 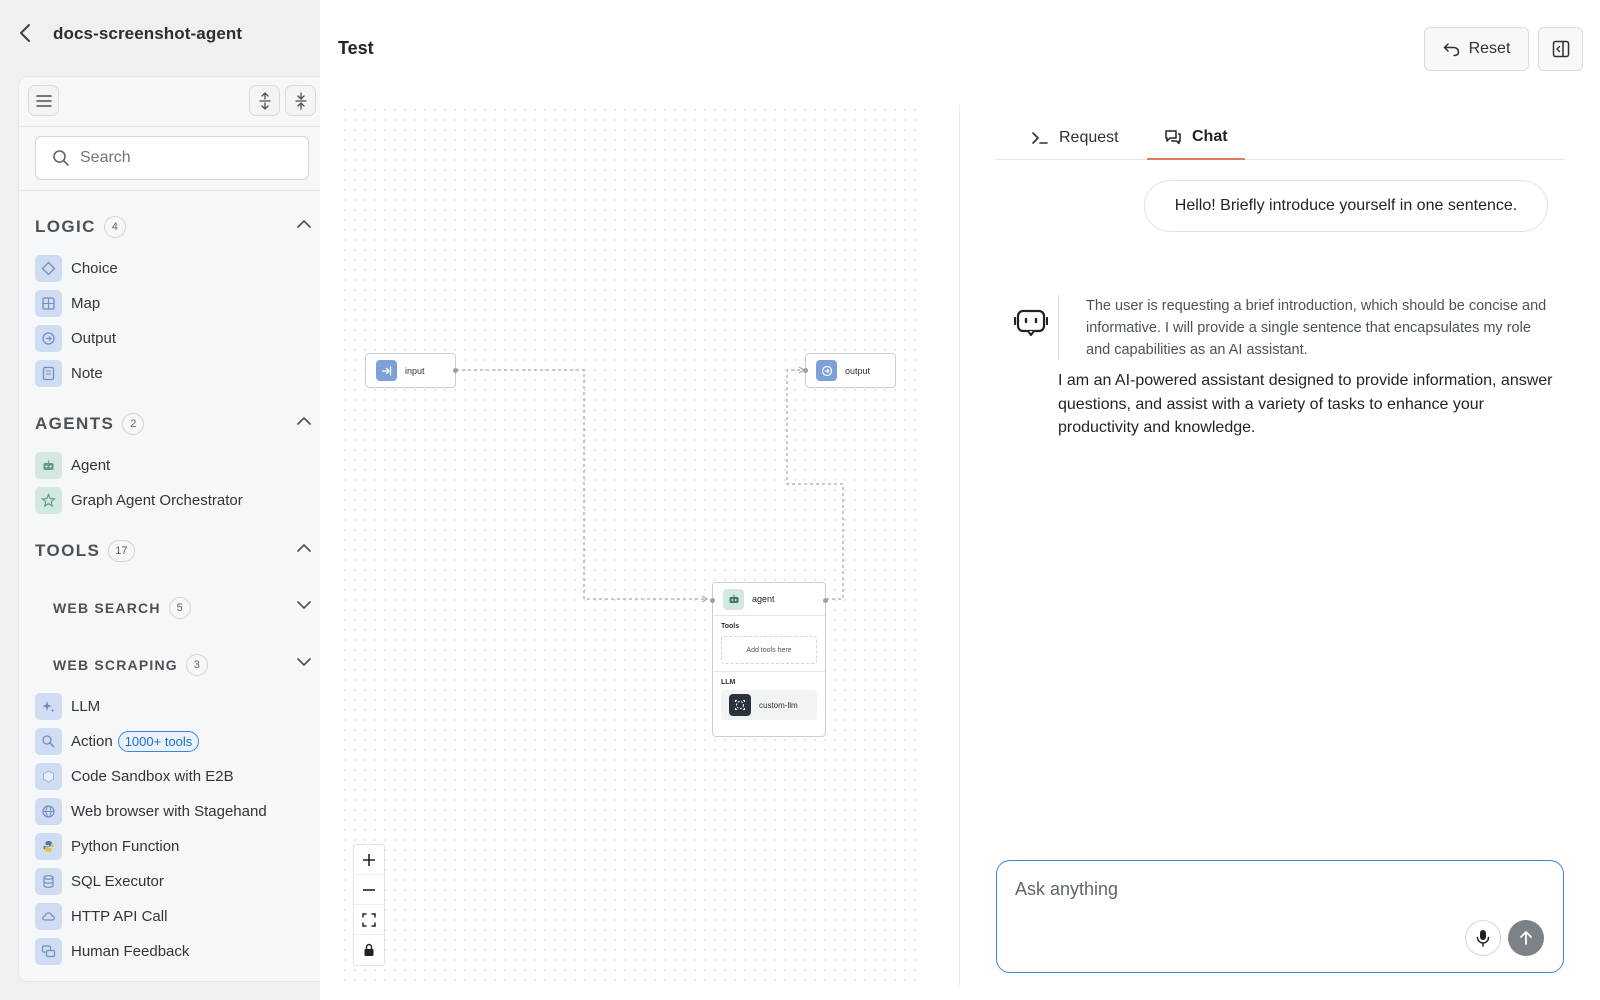 What do you see at coordinates (67, 706) in the screenshot?
I see `component-llm: LLM` at bounding box center [67, 706].